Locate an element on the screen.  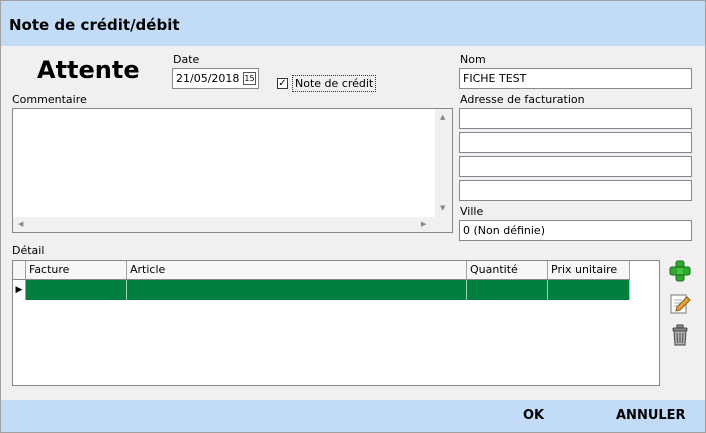
name-label: Nom is located at coordinates (473, 59).